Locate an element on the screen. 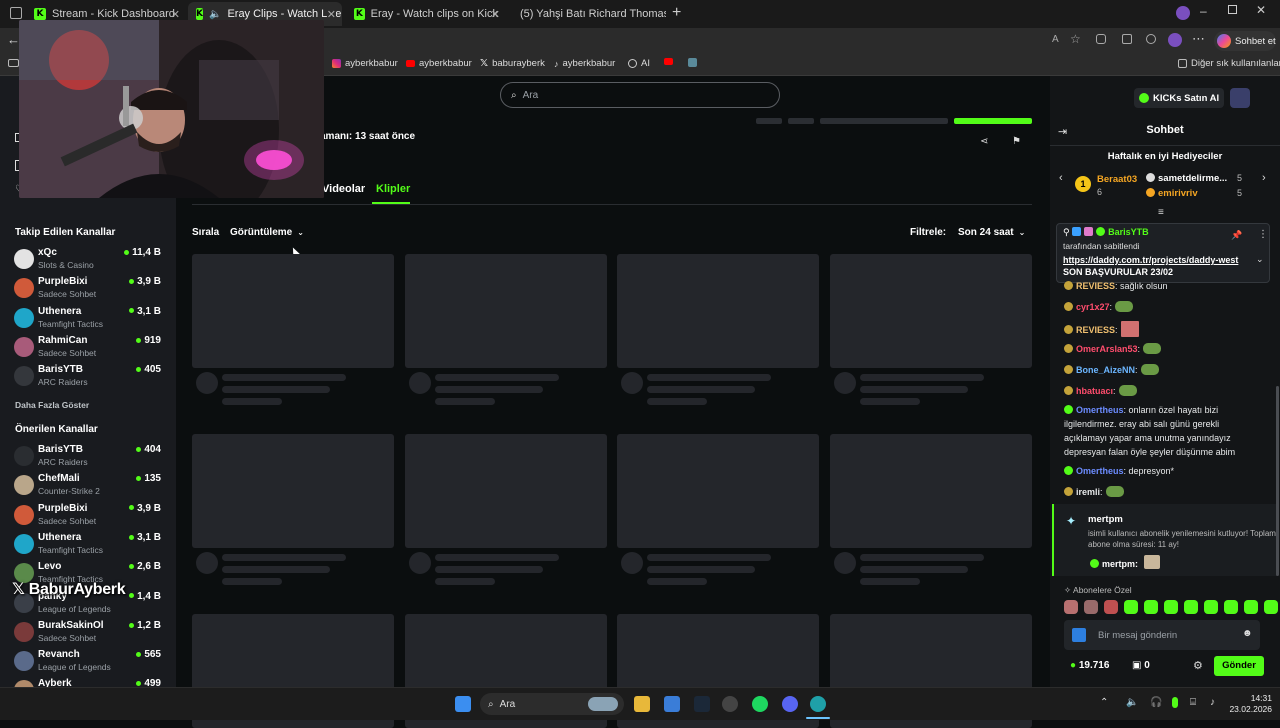 The height and width of the screenshot is (728, 1280). search-bar: ⌕ Ara is located at coordinates (640, 95).